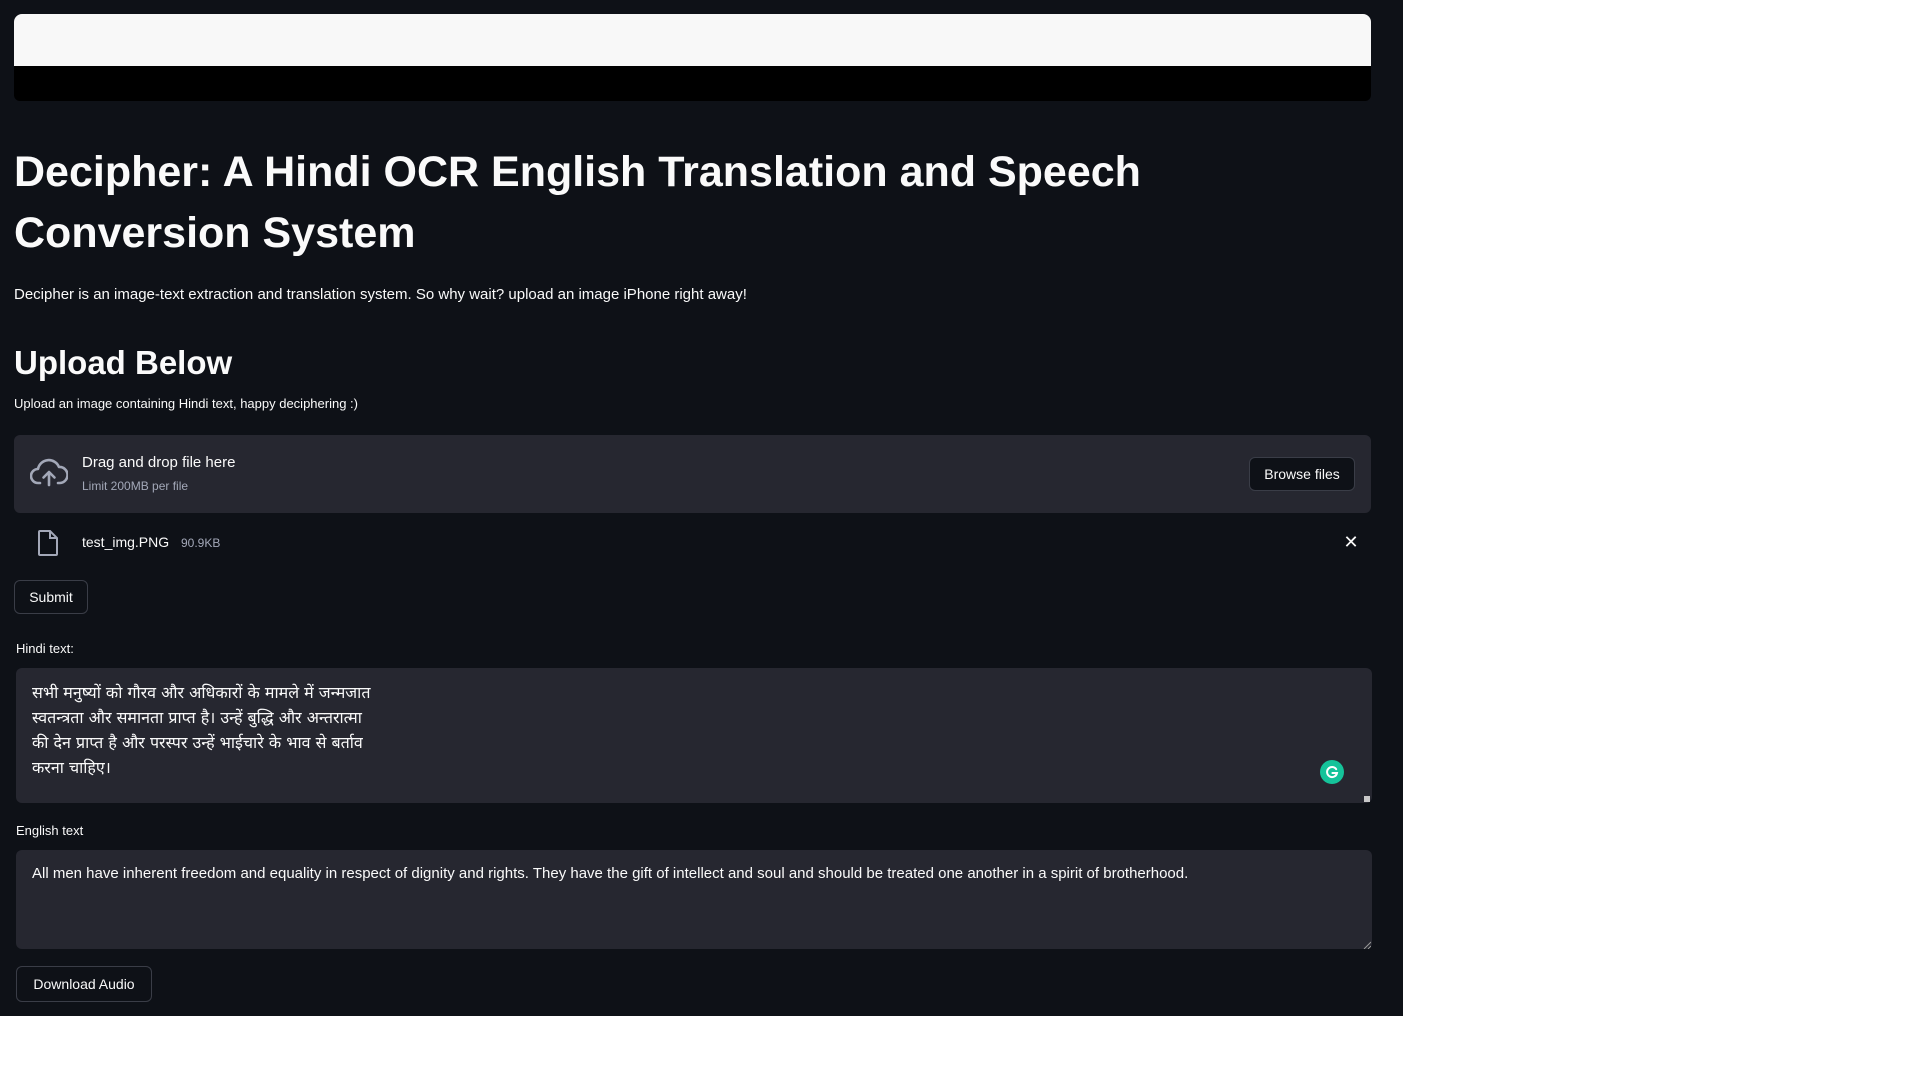 Image resolution: width=1920 pixels, height=1080 pixels. Describe the element at coordinates (84, 984) in the screenshot. I see `download-audio-button: Download Audio` at that location.